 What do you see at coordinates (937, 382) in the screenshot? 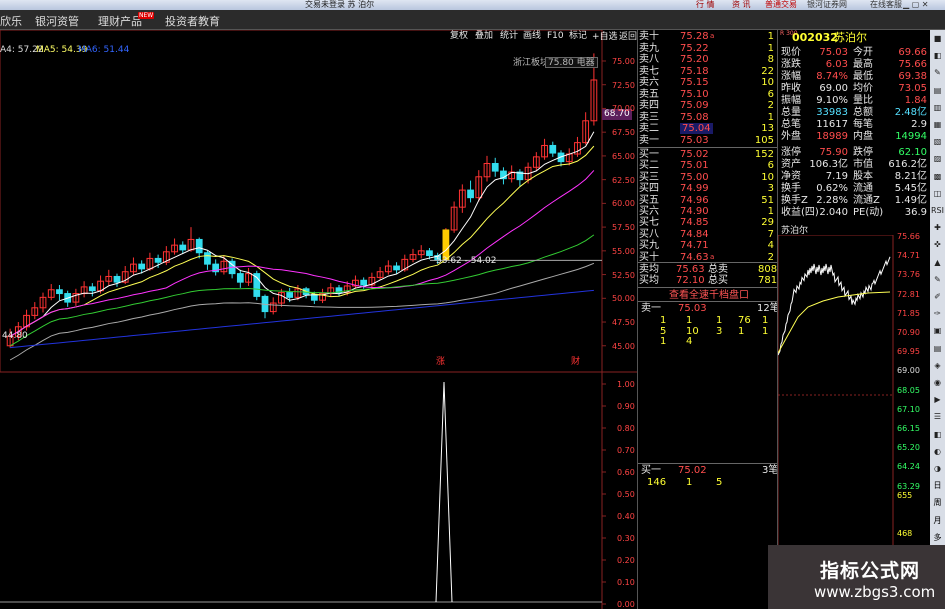
I see `side-tool-icon: ◉` at bounding box center [937, 382].